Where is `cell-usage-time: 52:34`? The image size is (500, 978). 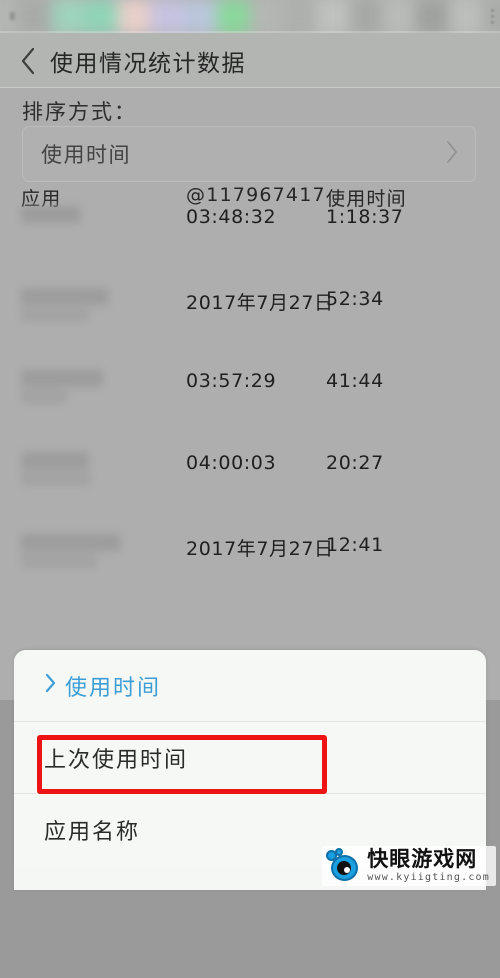
cell-usage-time: 52:34 is located at coordinates (406, 299).